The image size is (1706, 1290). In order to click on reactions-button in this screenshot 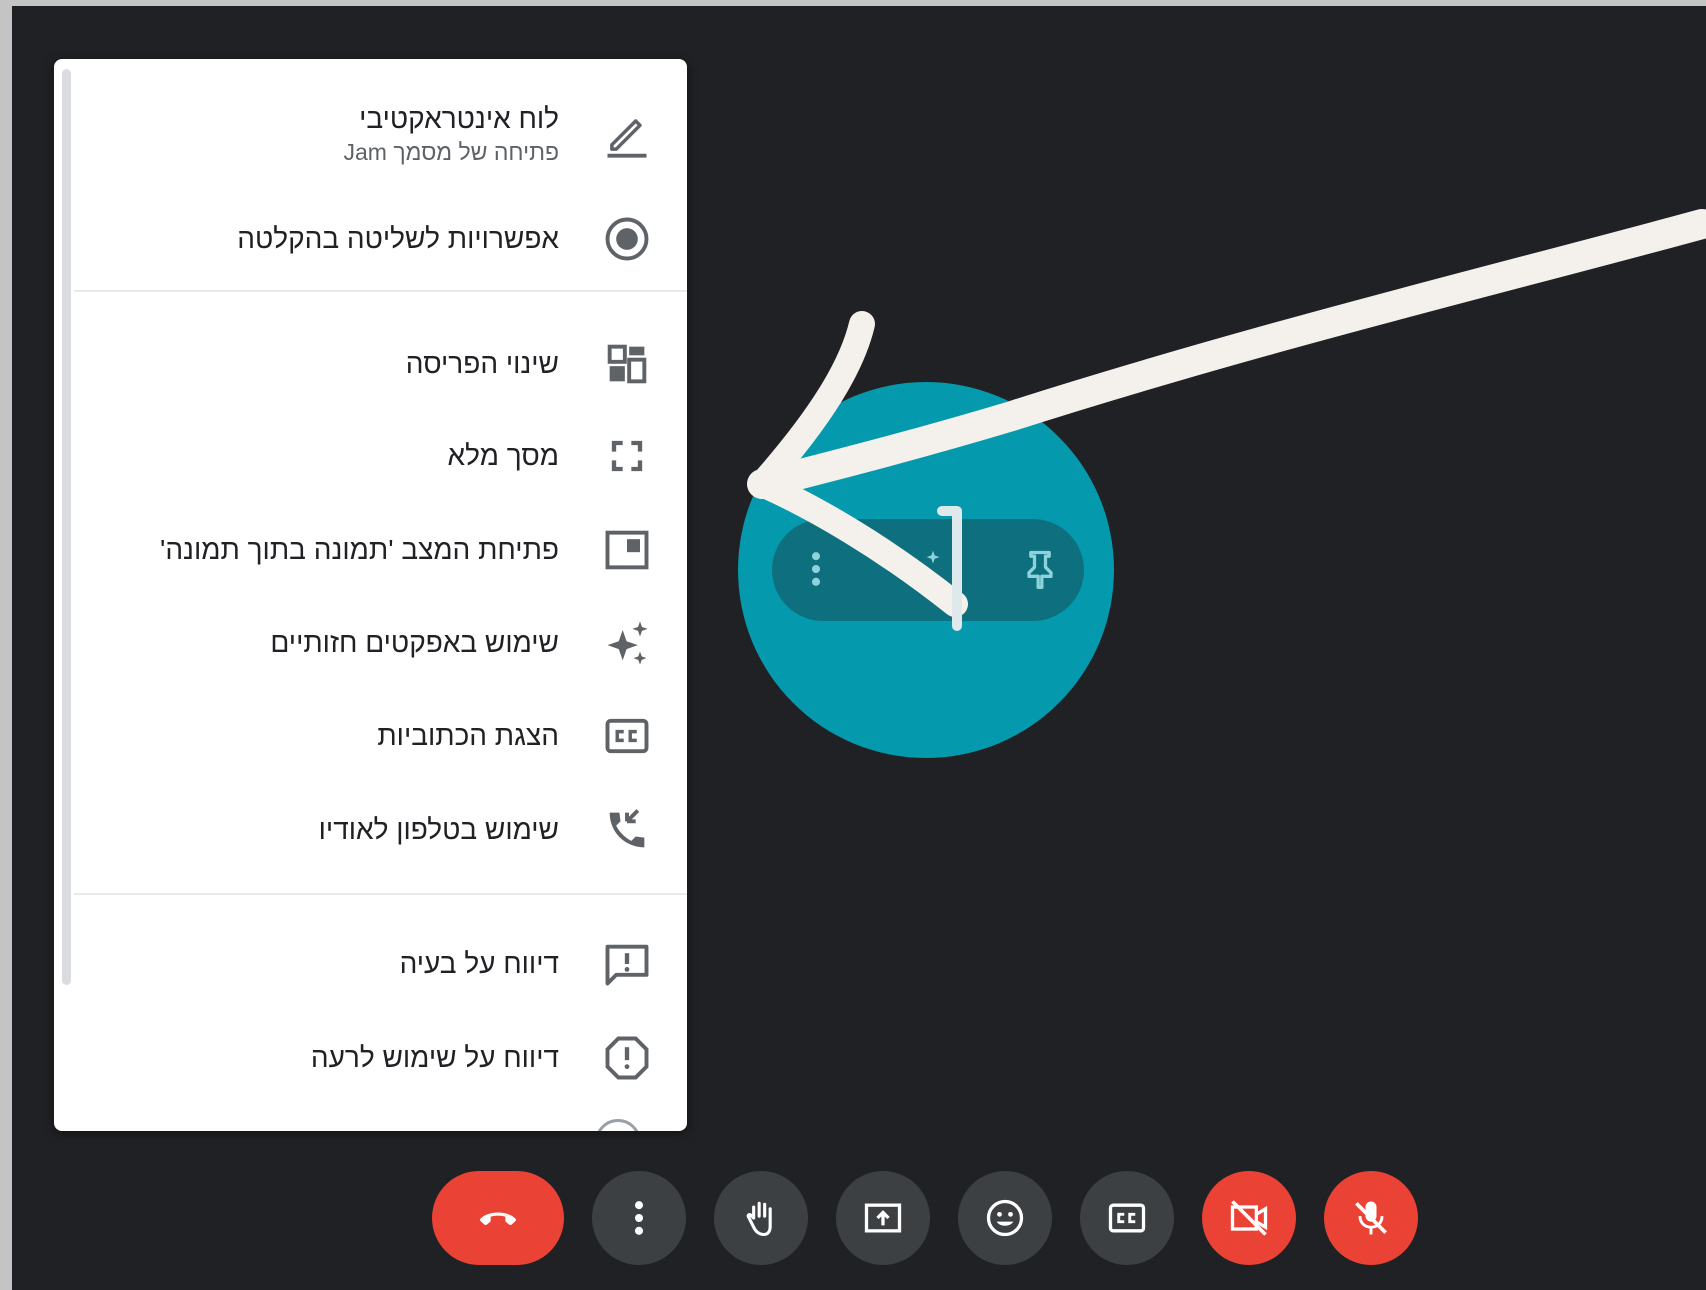, I will do `click(1005, 1218)`.